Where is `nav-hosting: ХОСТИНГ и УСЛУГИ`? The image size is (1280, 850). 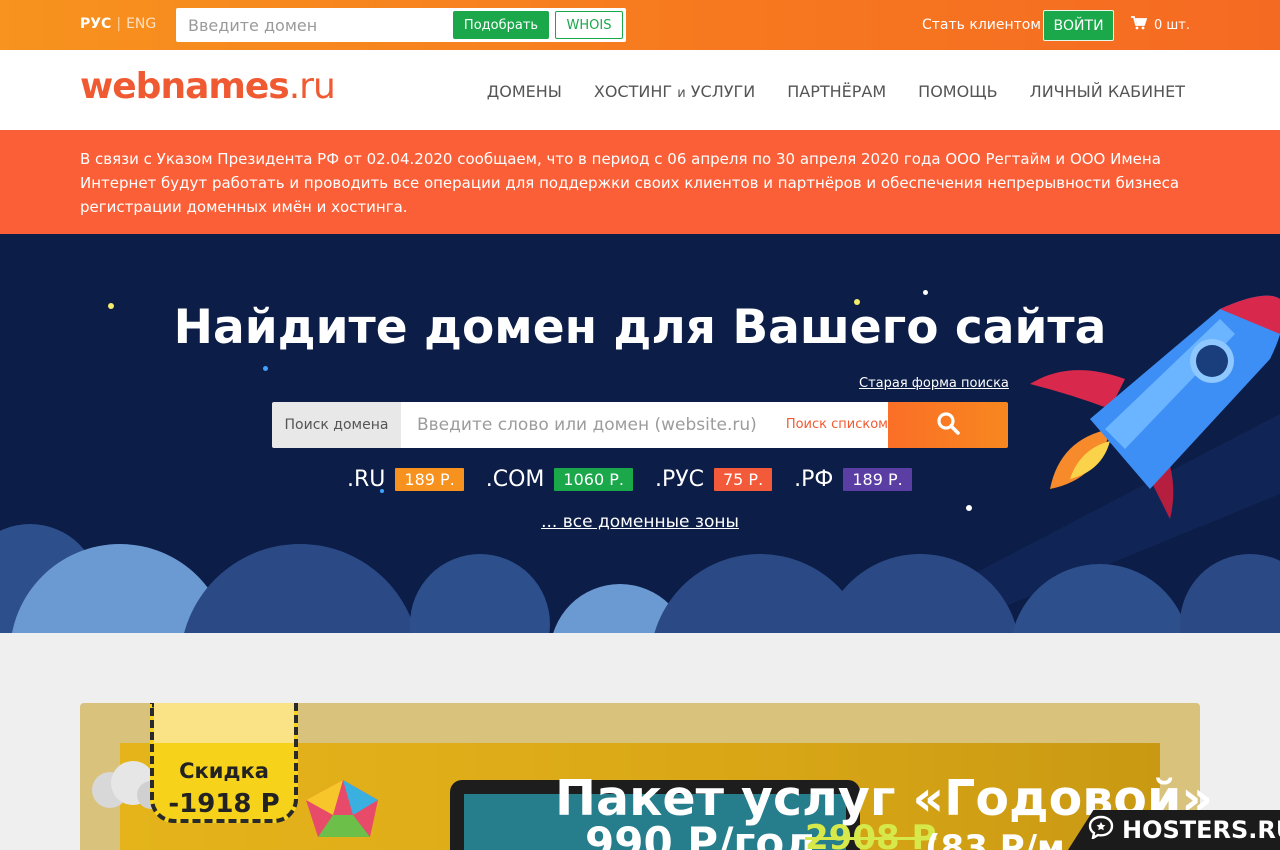 nav-hosting: ХОСТИНГ и УСЛУГИ is located at coordinates (674, 91).